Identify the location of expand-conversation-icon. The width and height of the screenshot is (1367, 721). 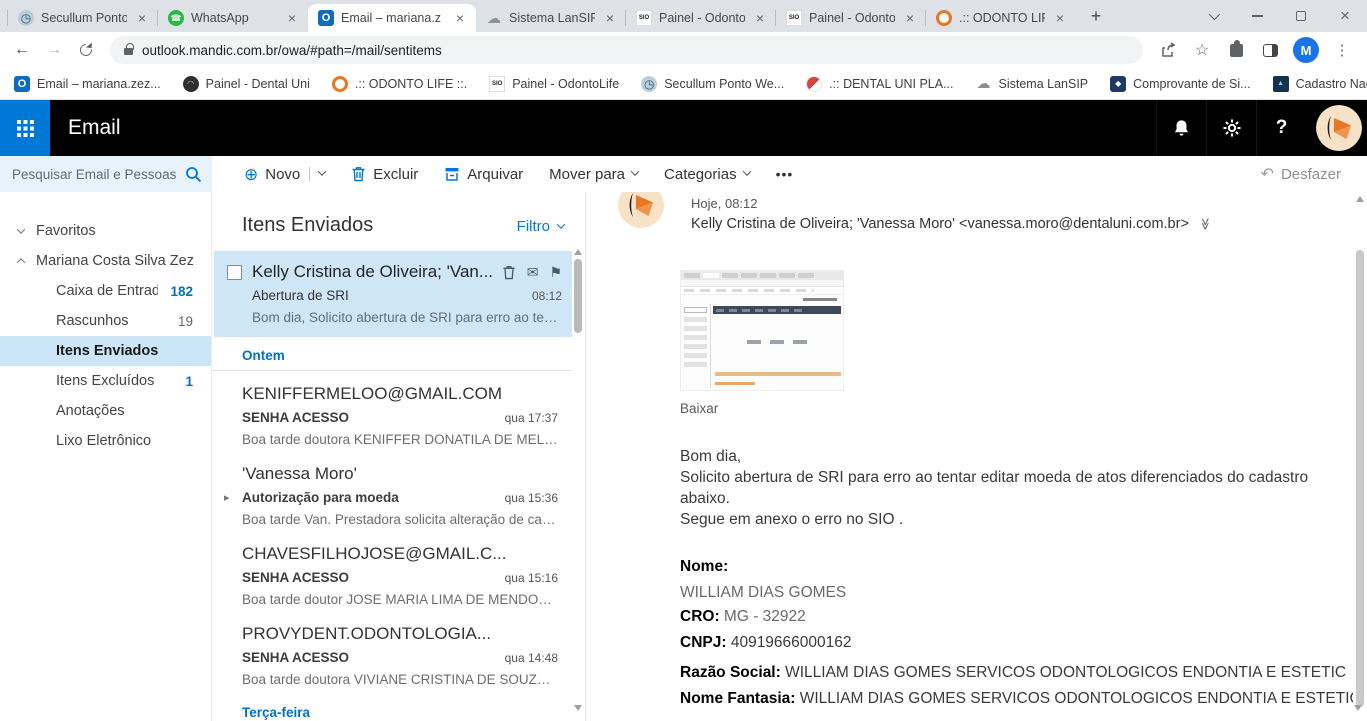
(227, 497).